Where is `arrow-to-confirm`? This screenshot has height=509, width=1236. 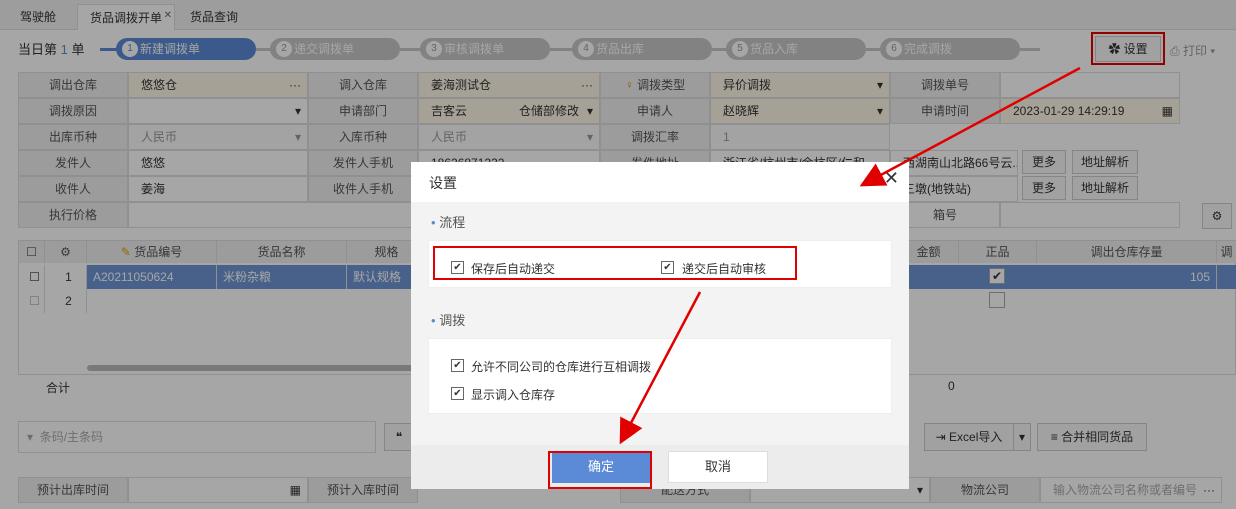 arrow-to-confirm is located at coordinates (660, 368).